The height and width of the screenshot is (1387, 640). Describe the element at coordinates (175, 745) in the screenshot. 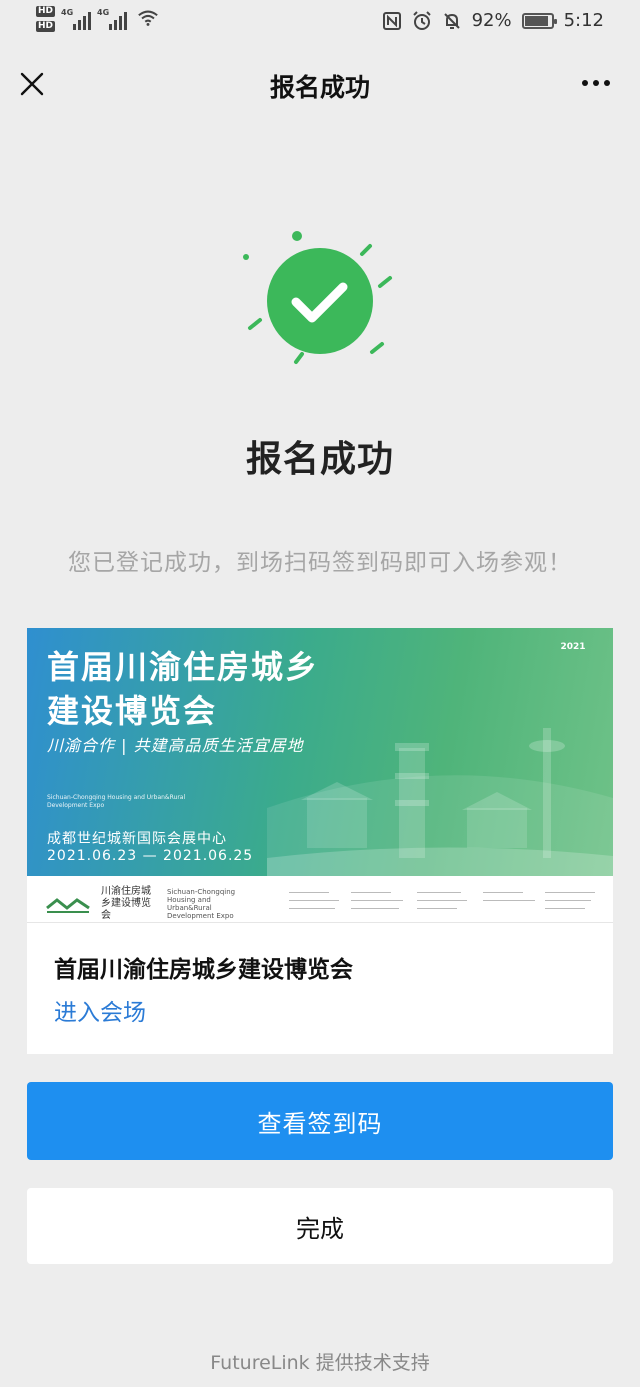

I see `banner-slogan: 川渝合作 | 共建高品质生活宜居地` at that location.